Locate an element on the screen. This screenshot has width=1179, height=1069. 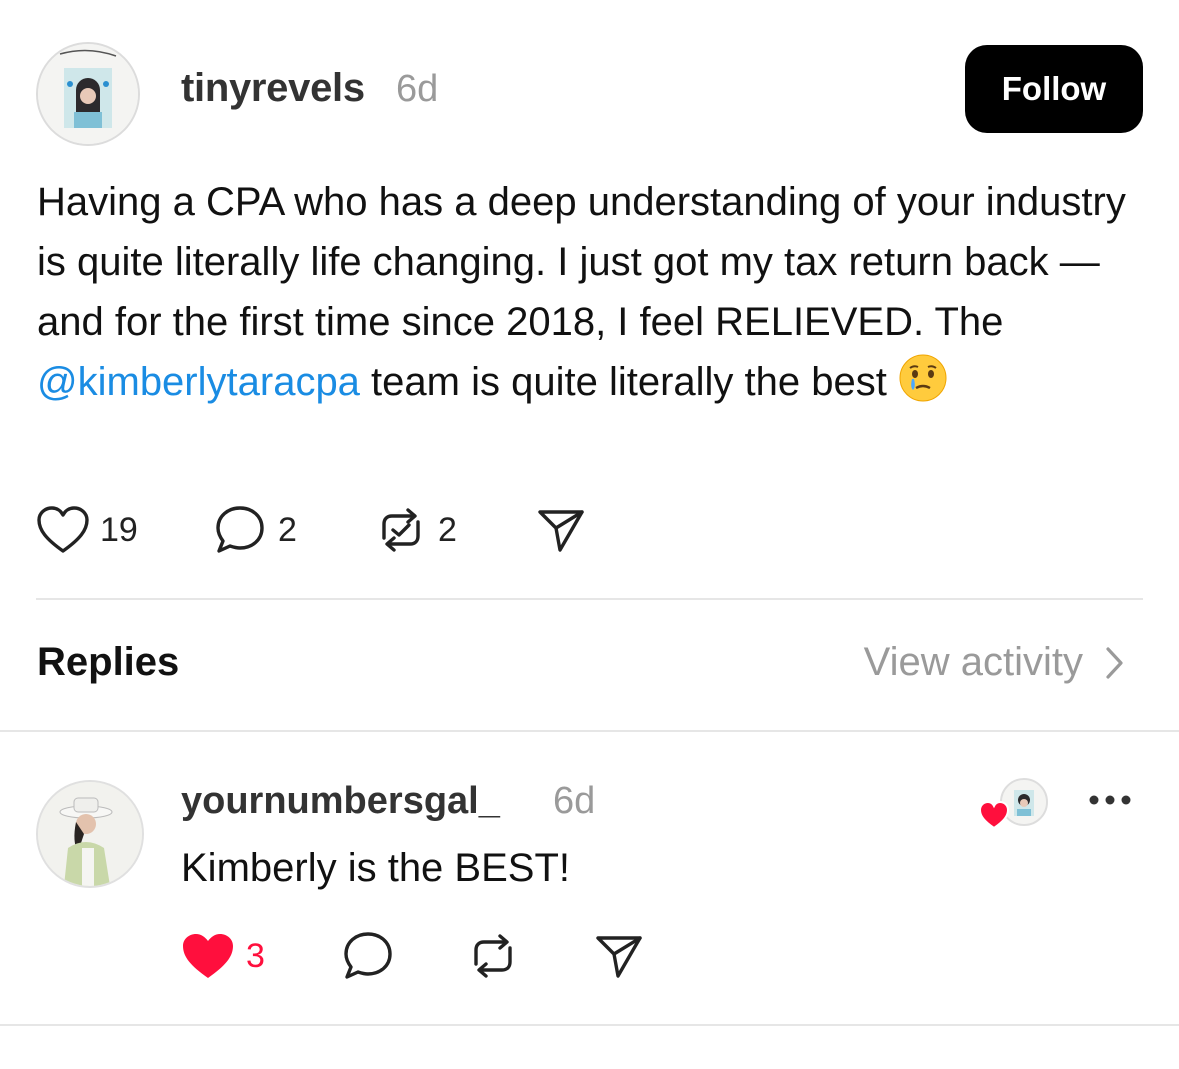
post-text-end: team is quite literally the best is located at coordinates (623, 382).